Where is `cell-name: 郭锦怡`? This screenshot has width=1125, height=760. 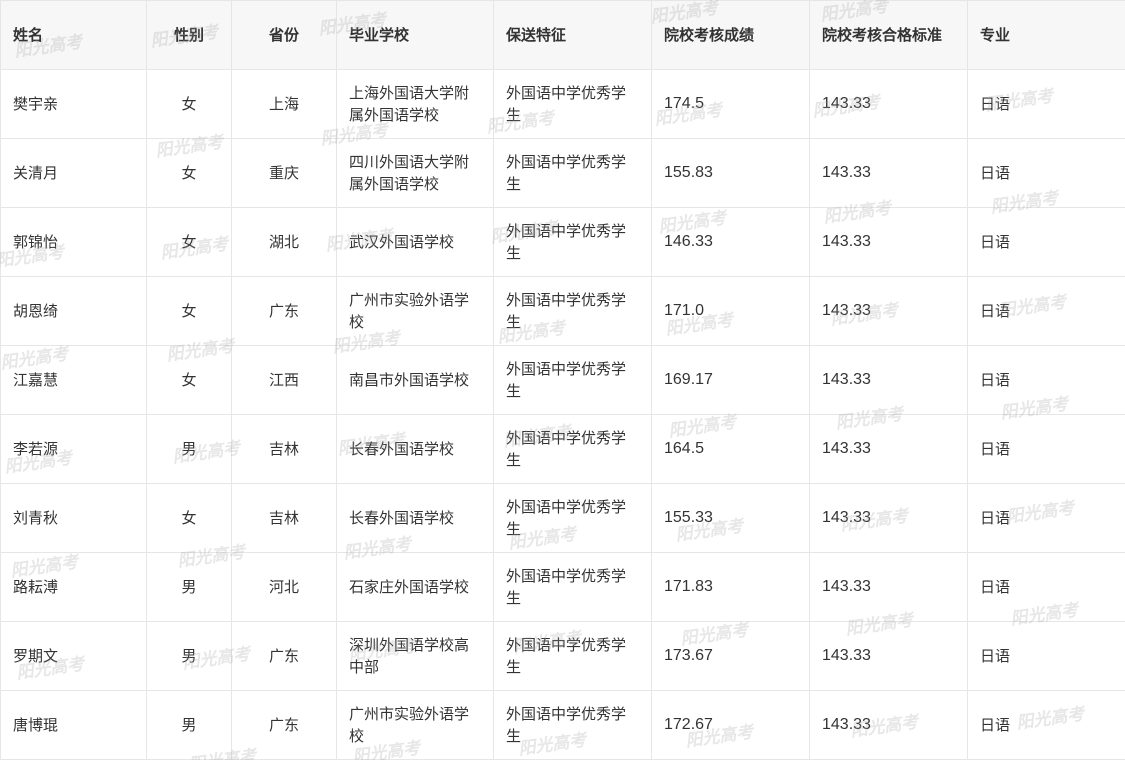 cell-name: 郭锦怡 is located at coordinates (73, 242).